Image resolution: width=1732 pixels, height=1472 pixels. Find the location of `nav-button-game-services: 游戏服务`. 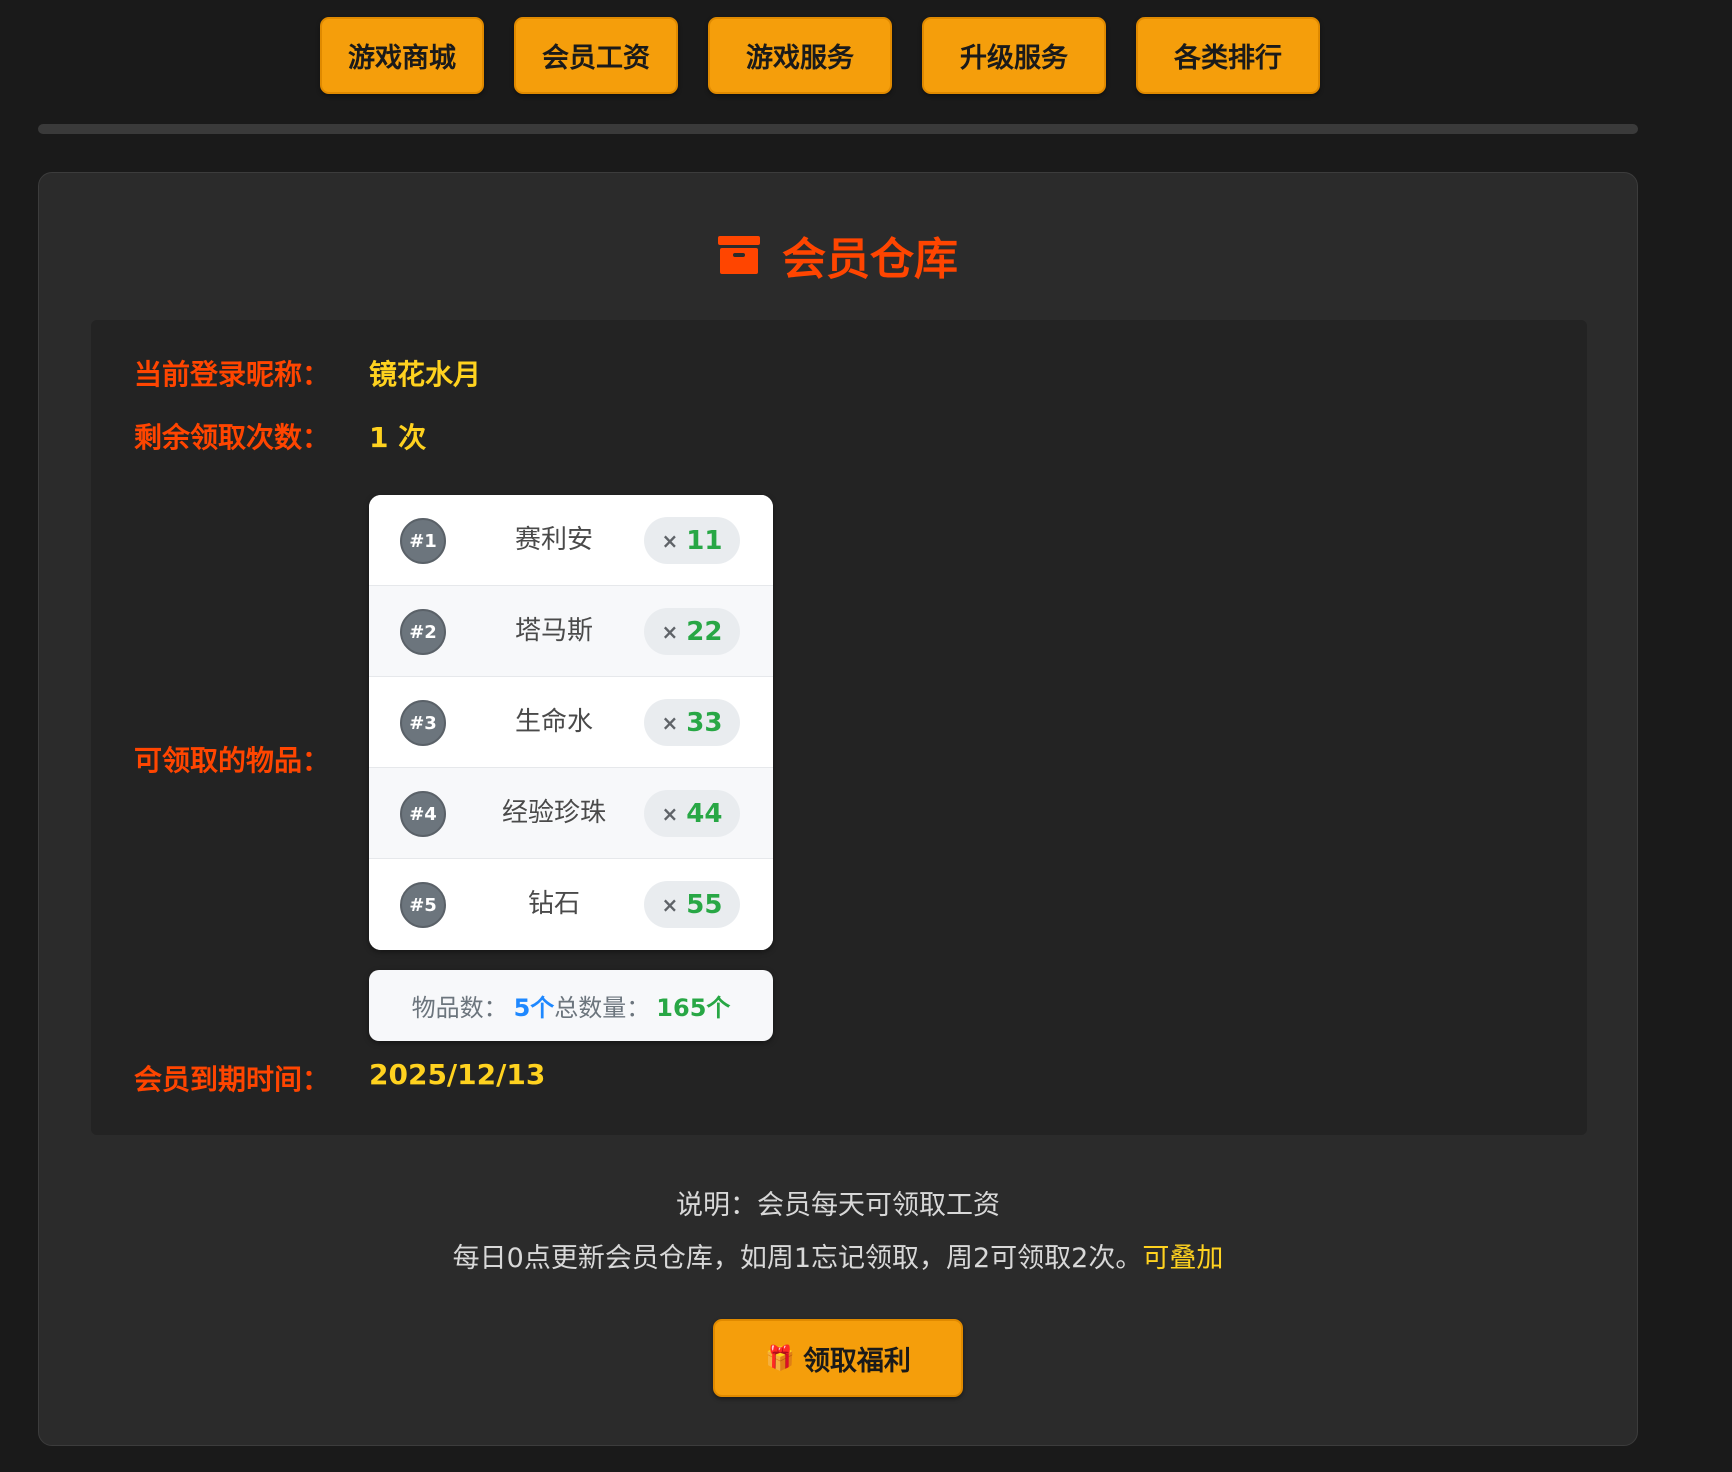

nav-button-game-services: 游戏服务 is located at coordinates (800, 55).